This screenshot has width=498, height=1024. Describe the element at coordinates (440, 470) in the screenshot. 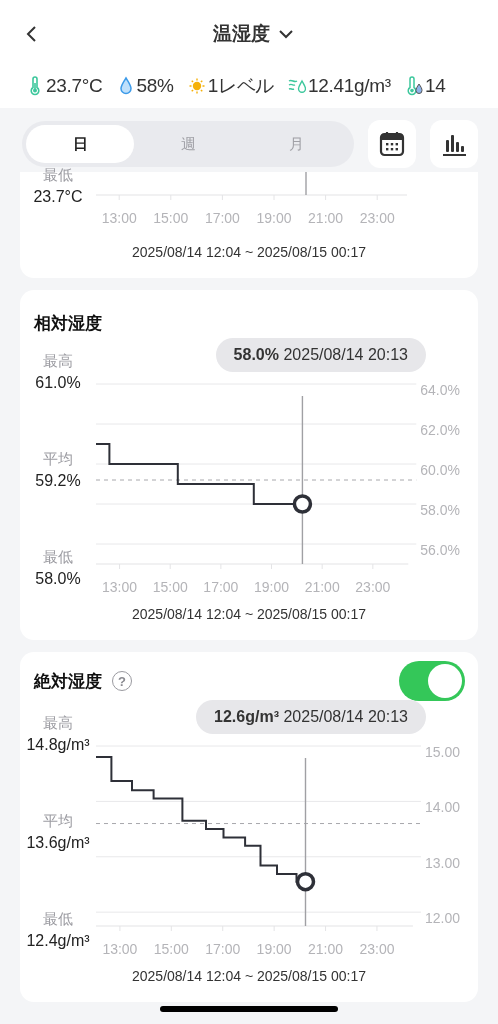

I see `y-axis-label: 60.0%` at that location.